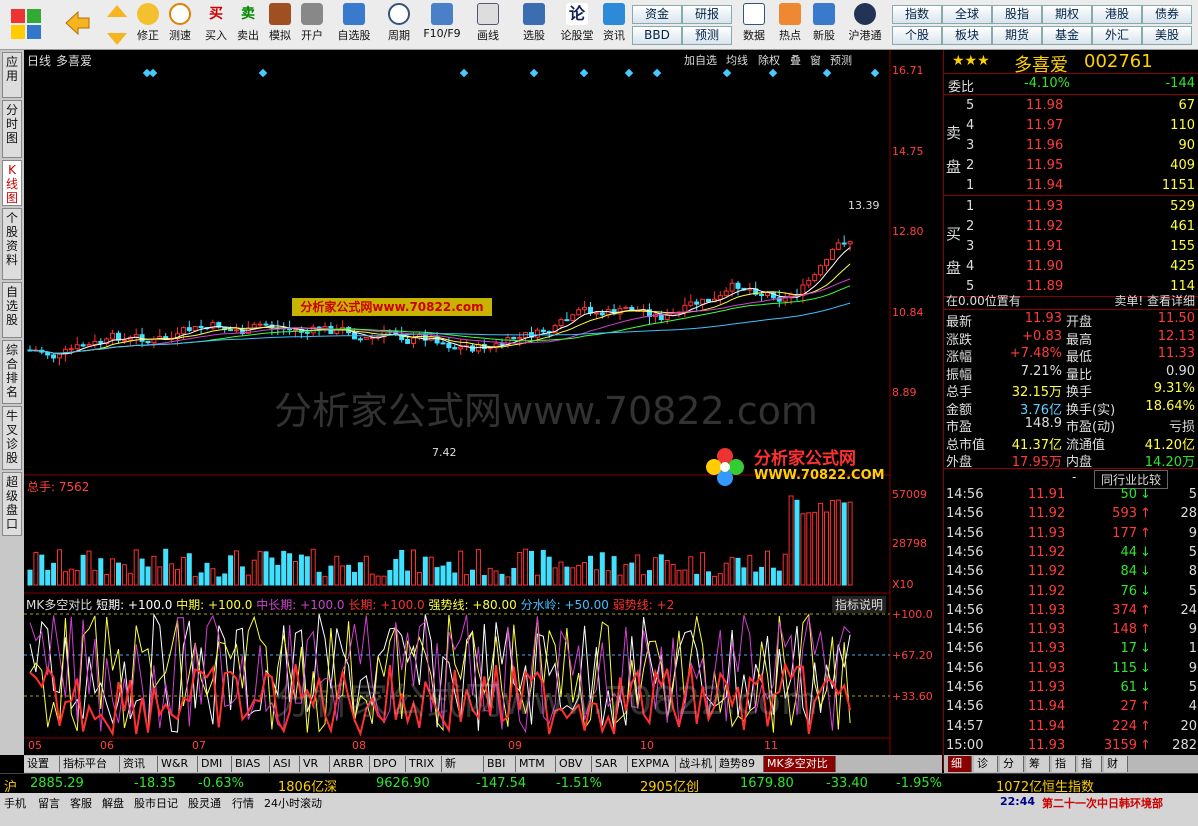  Describe the element at coordinates (399, 25) in the screenshot. I see `period-button: 周期` at that location.